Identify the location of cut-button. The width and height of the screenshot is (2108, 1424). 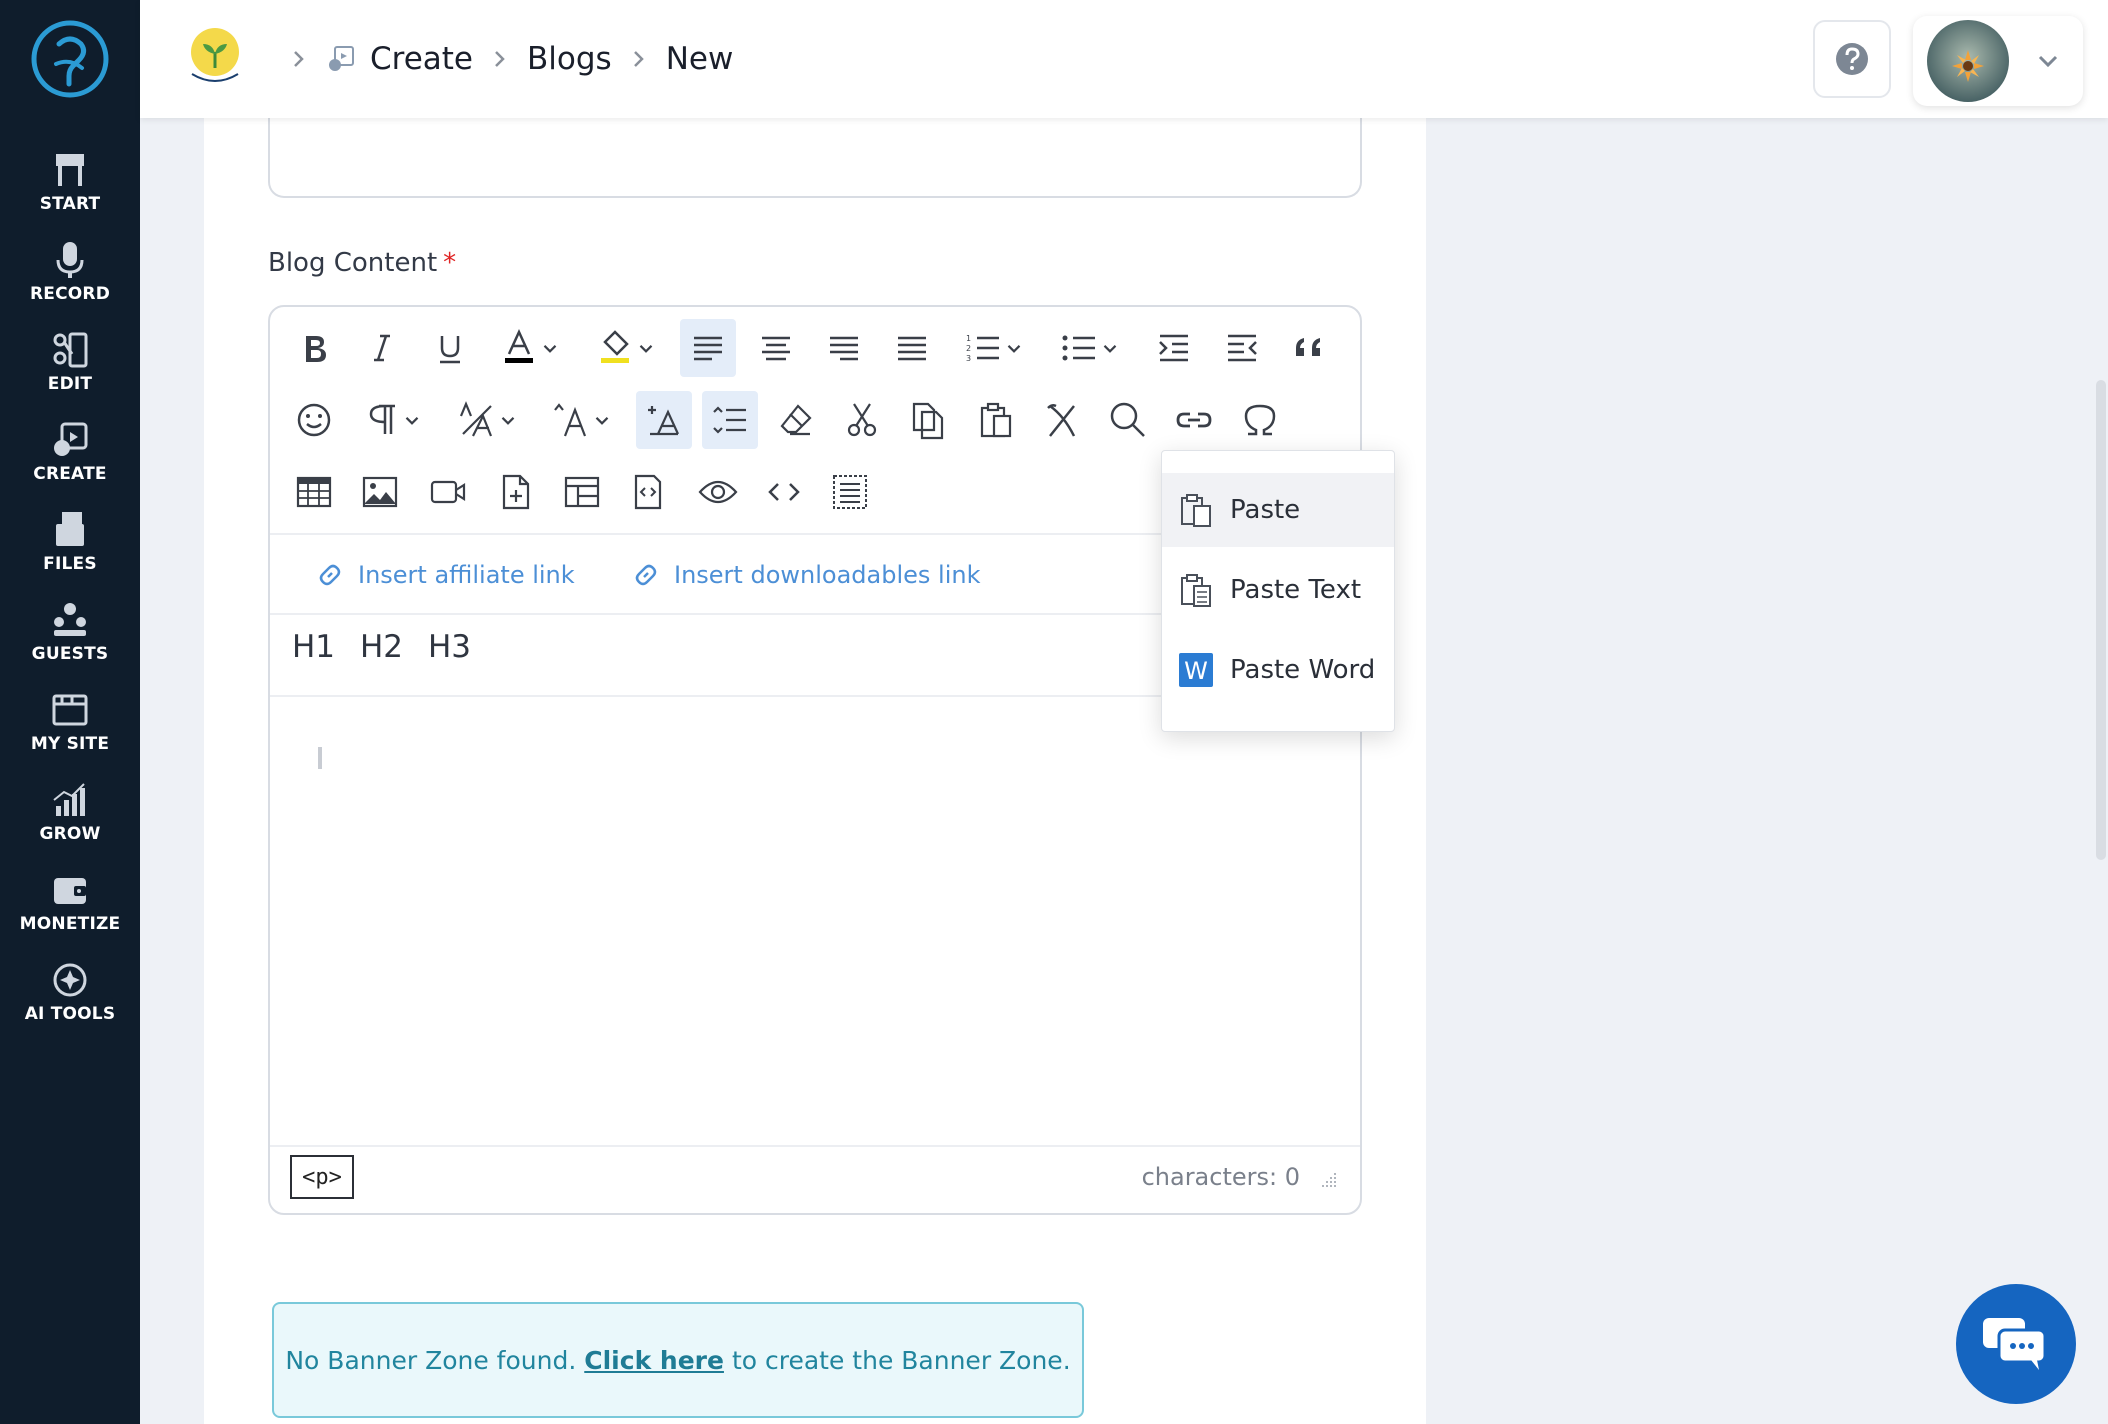
(862, 420).